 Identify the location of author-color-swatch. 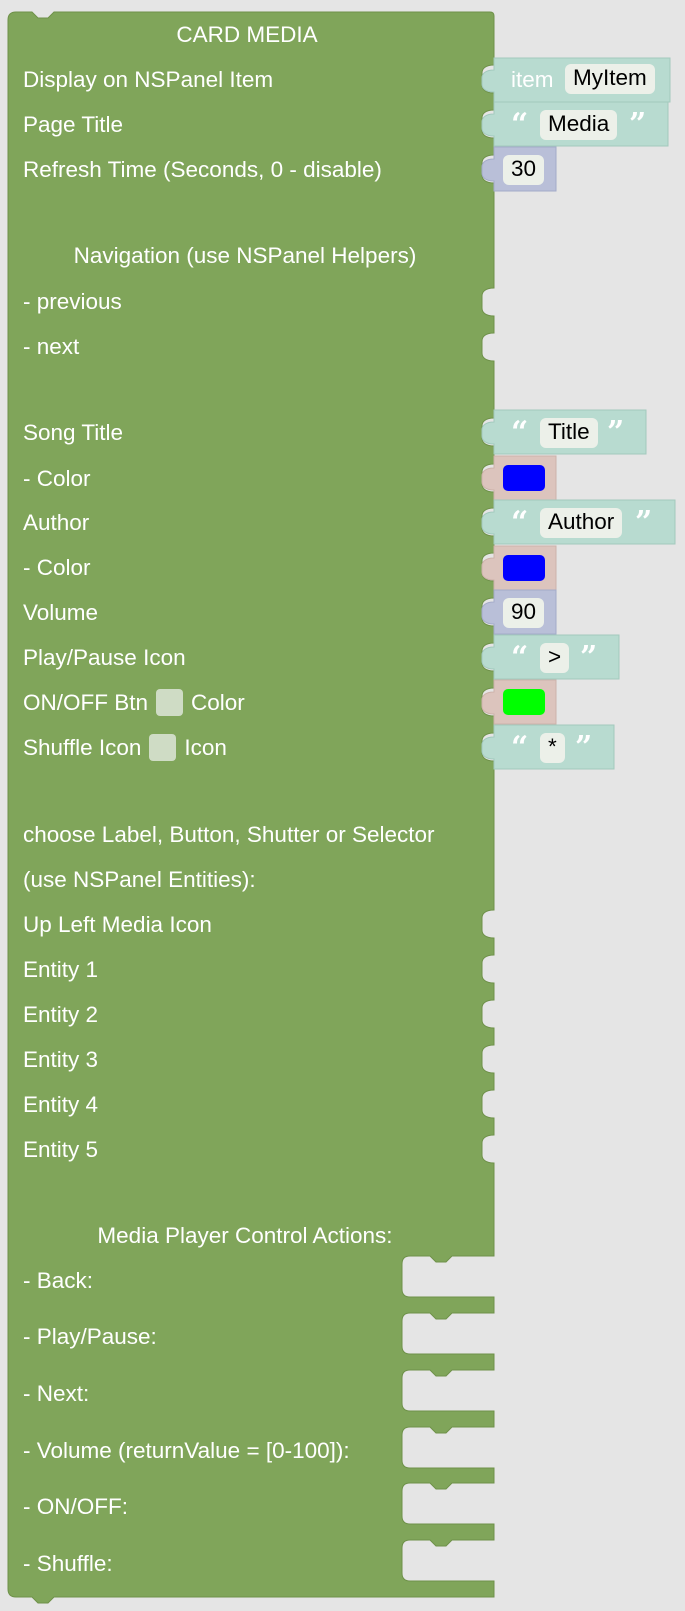
(524, 568).